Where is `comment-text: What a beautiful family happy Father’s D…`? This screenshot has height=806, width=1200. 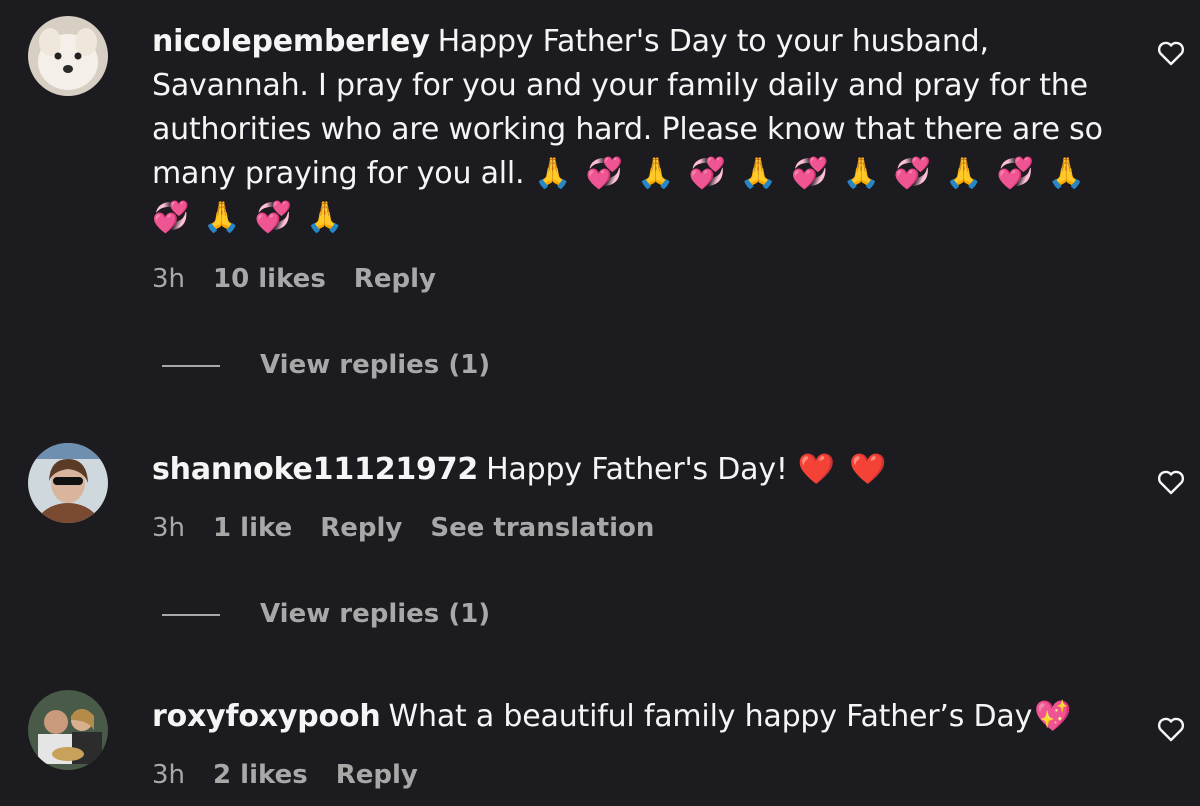
comment-text: What a beautiful family happy Father’s D… is located at coordinates (710, 716).